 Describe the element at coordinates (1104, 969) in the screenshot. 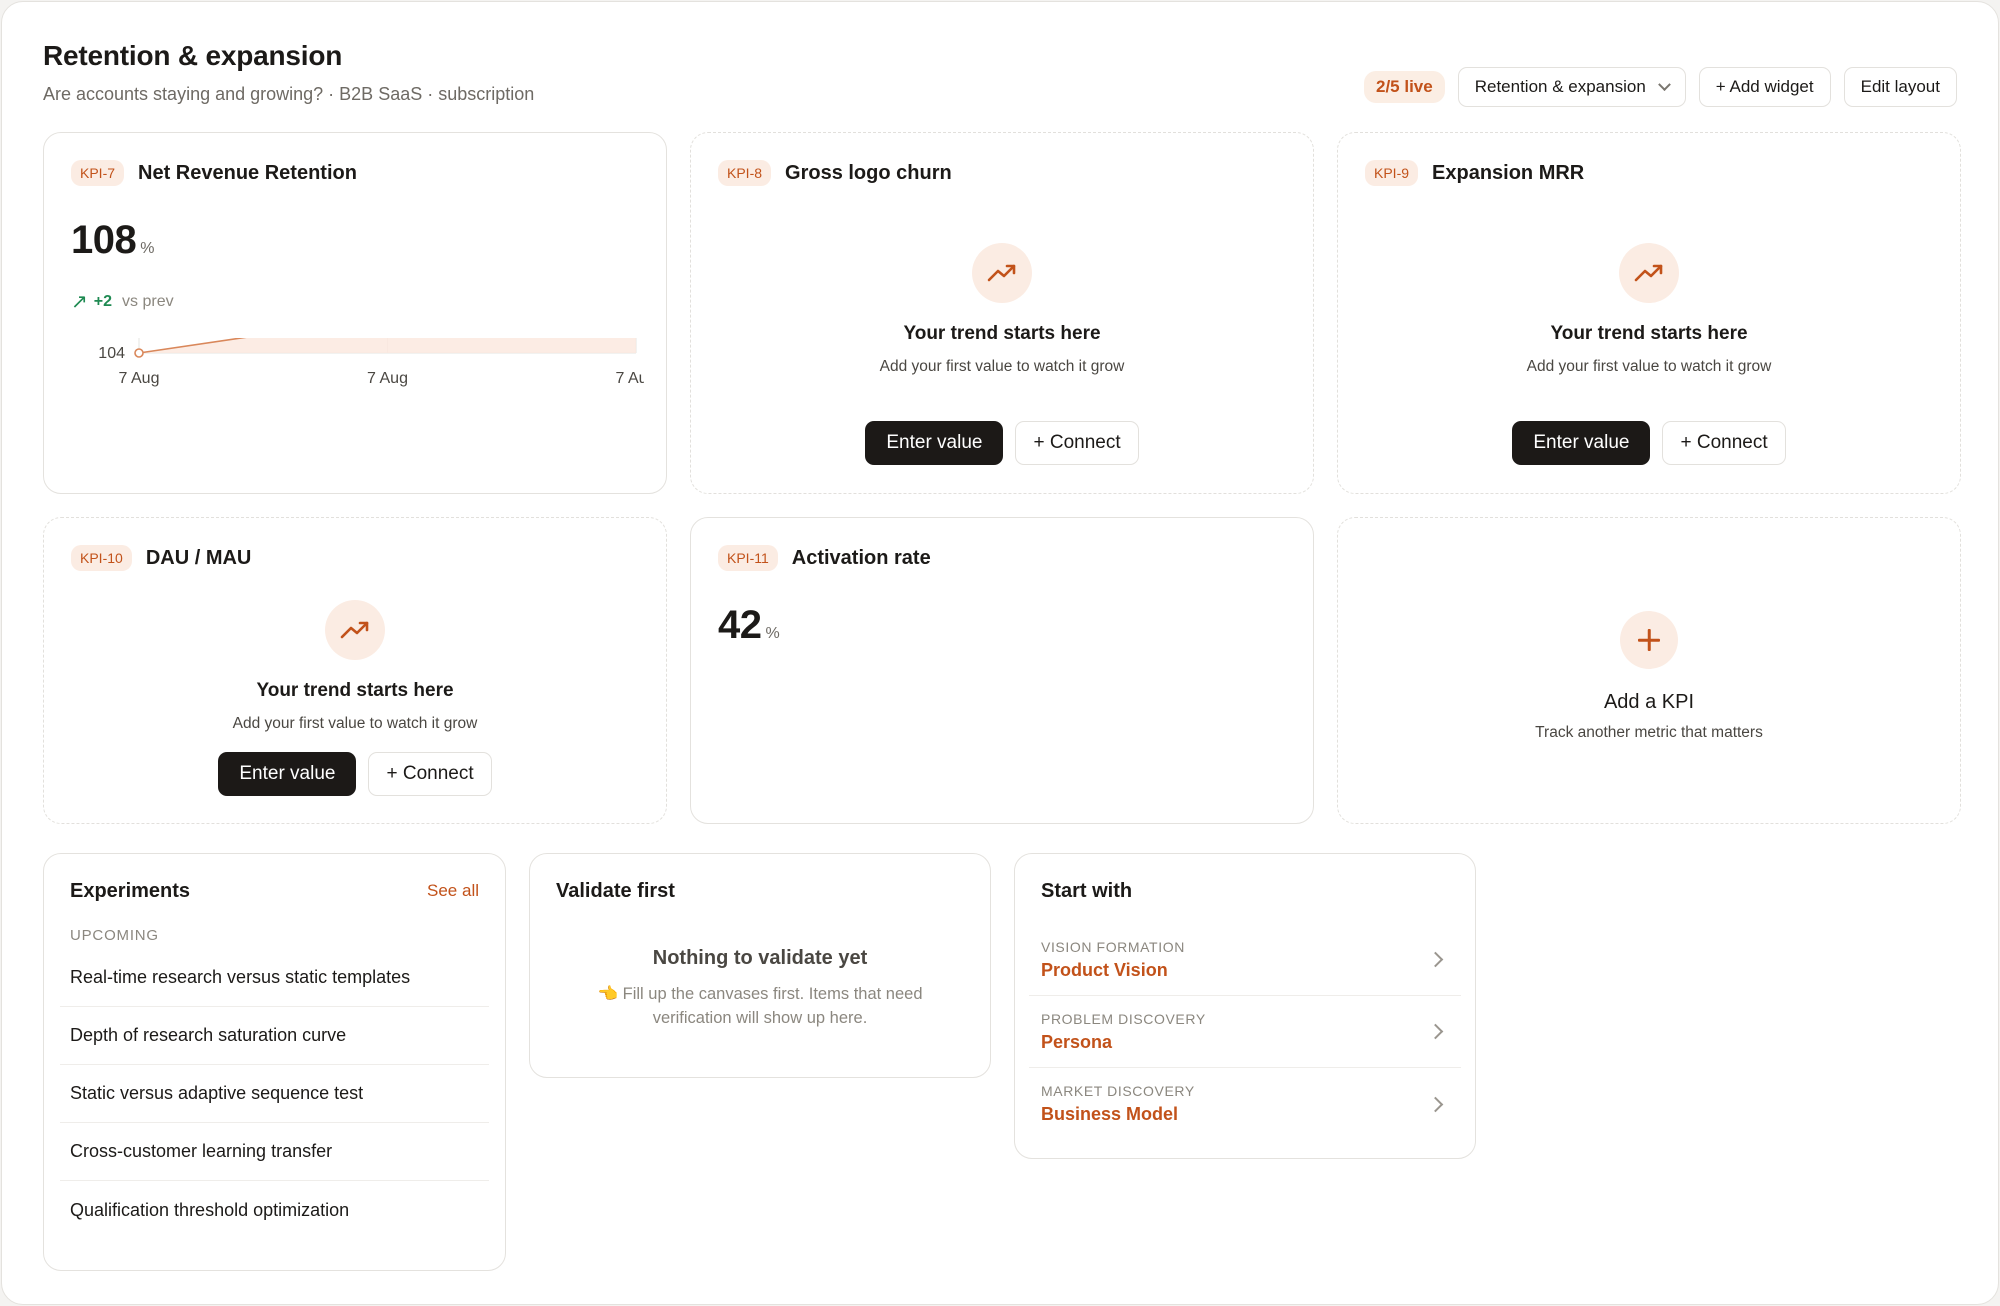

I see `start-item-name: Product Vision` at that location.